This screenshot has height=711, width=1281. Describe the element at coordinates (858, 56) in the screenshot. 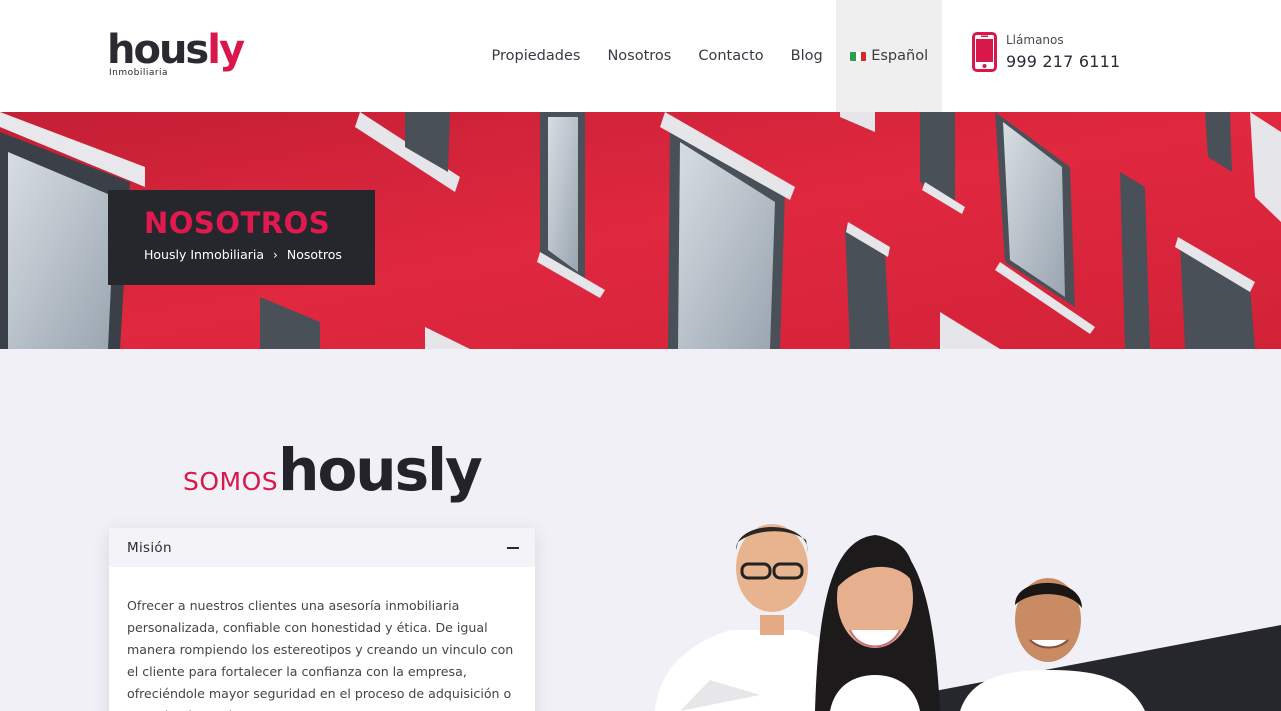

I see `mexico-flag-icon` at that location.